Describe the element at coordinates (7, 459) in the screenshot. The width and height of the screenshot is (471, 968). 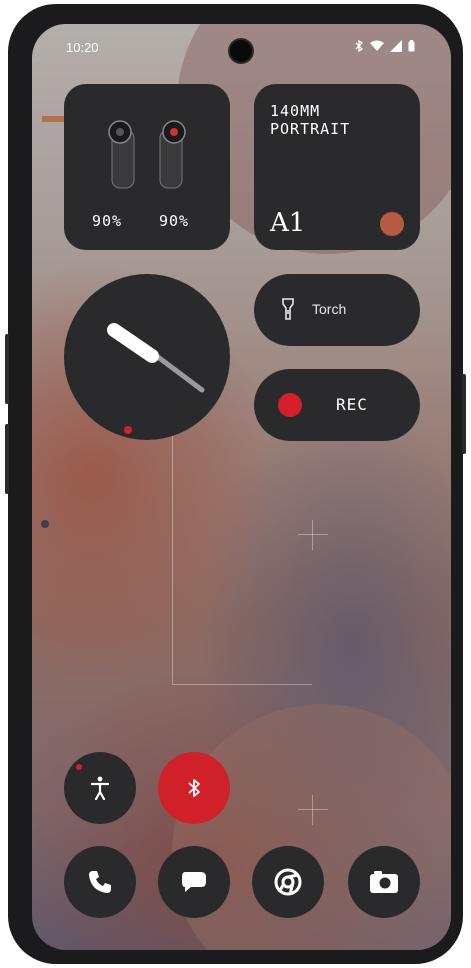
I see `volume-down-button` at that location.